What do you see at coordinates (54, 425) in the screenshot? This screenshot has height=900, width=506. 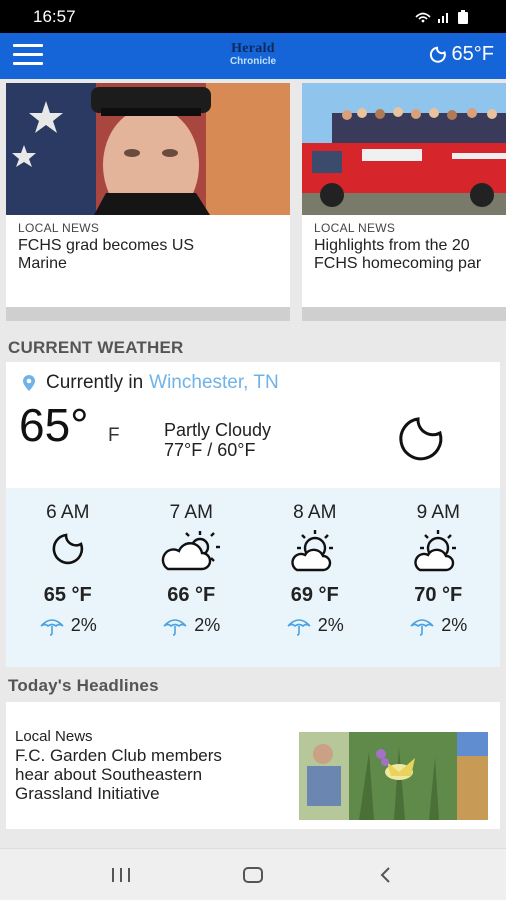 I see `current-temperature: 65°` at bounding box center [54, 425].